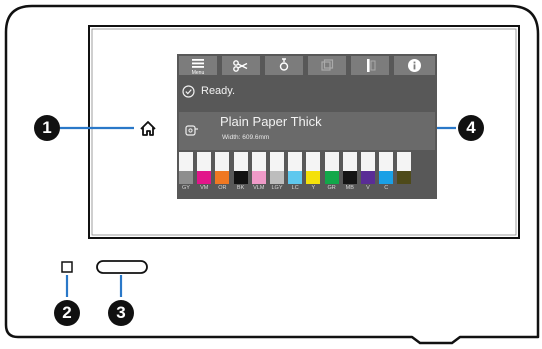 The image size is (542, 349). I want to click on maintenance-button, so click(284, 65).